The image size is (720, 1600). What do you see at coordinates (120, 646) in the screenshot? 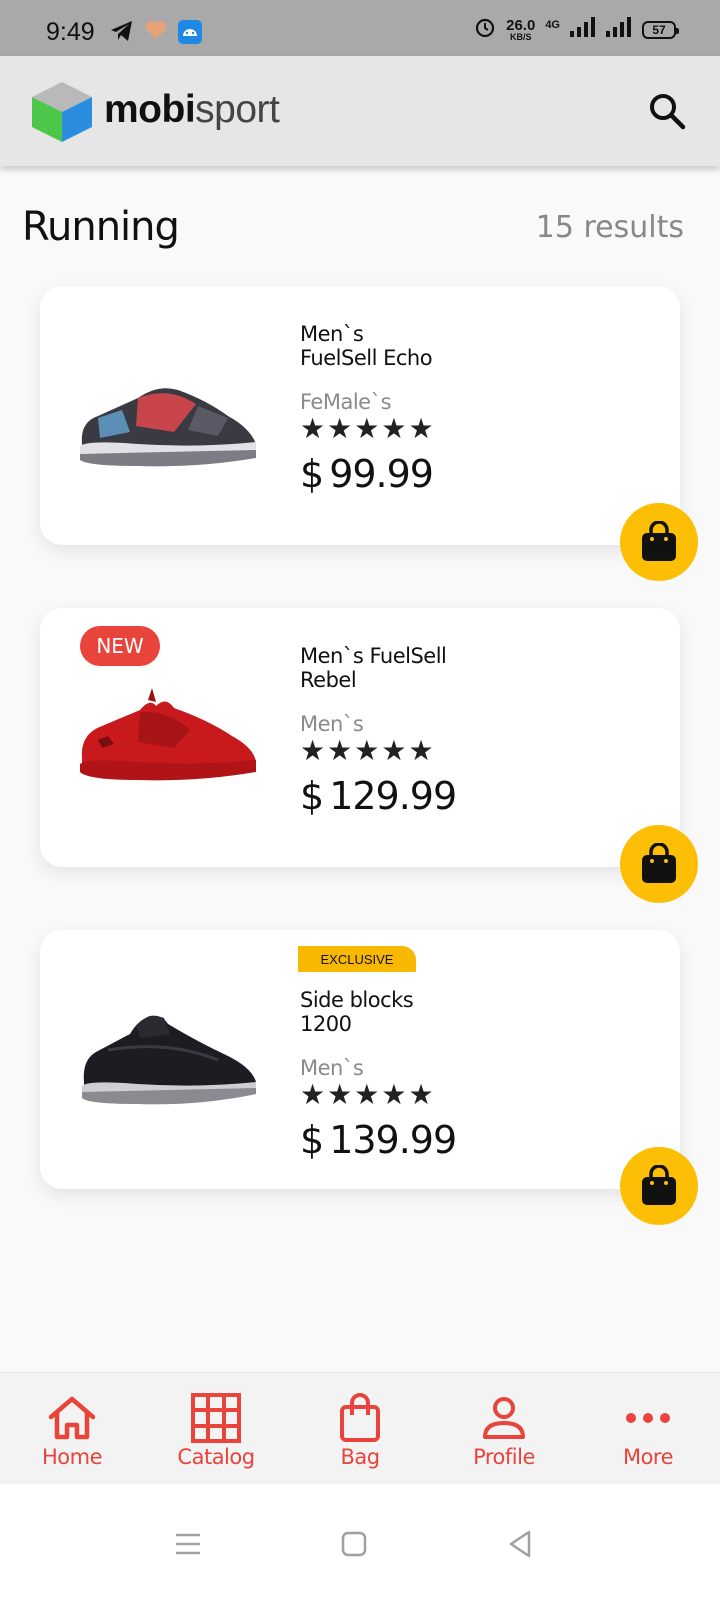
I see `badge-new: NEW` at bounding box center [120, 646].